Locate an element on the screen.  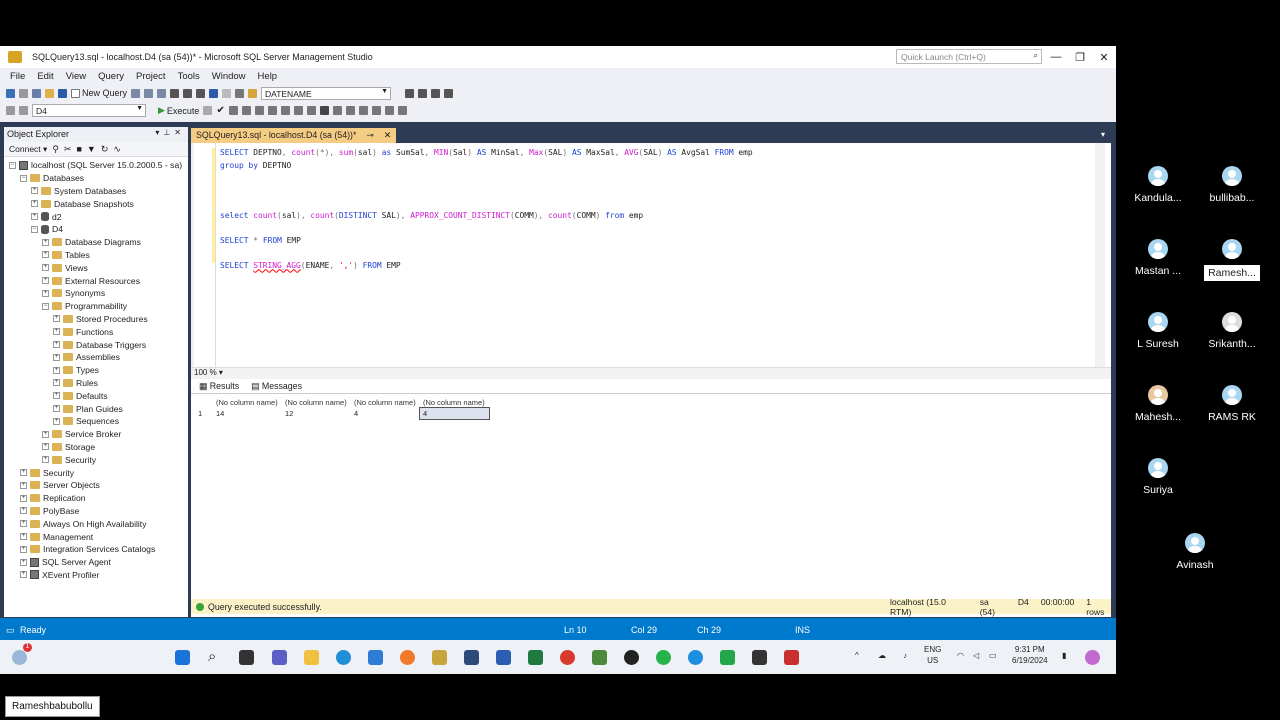
collapse-icon: − is located at coordinates (23, 178).